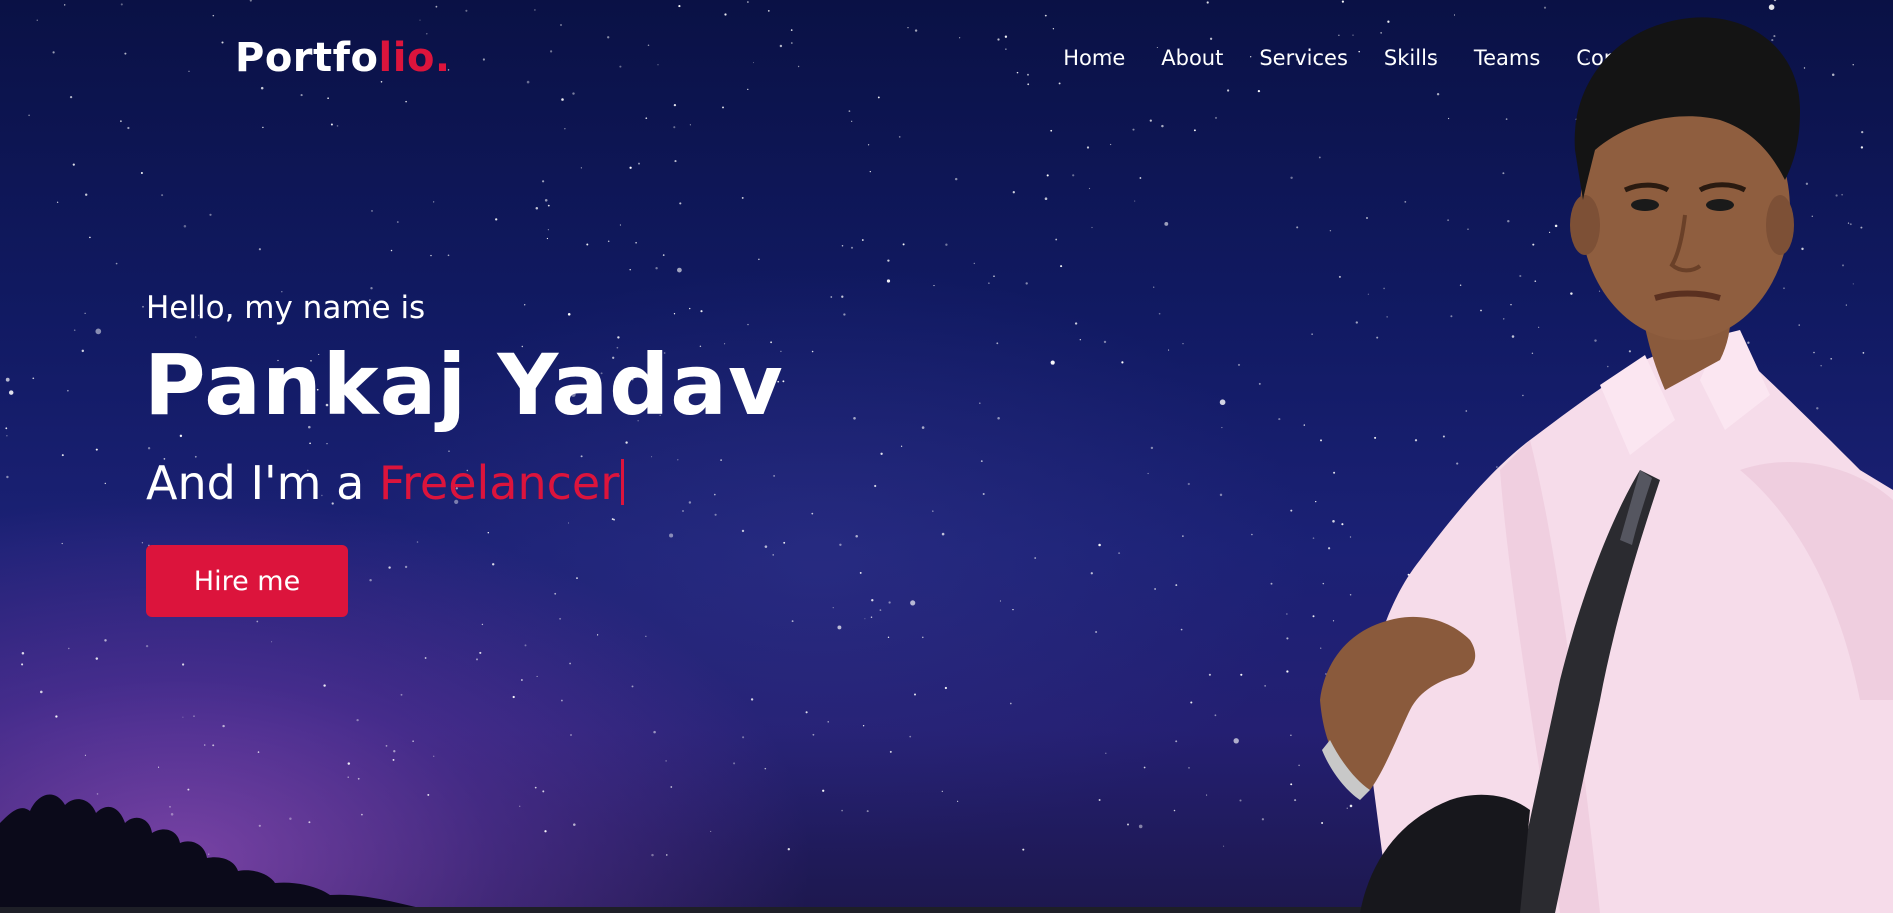 The image size is (1893, 913). I want to click on nav-home: Home, so click(1094, 58).